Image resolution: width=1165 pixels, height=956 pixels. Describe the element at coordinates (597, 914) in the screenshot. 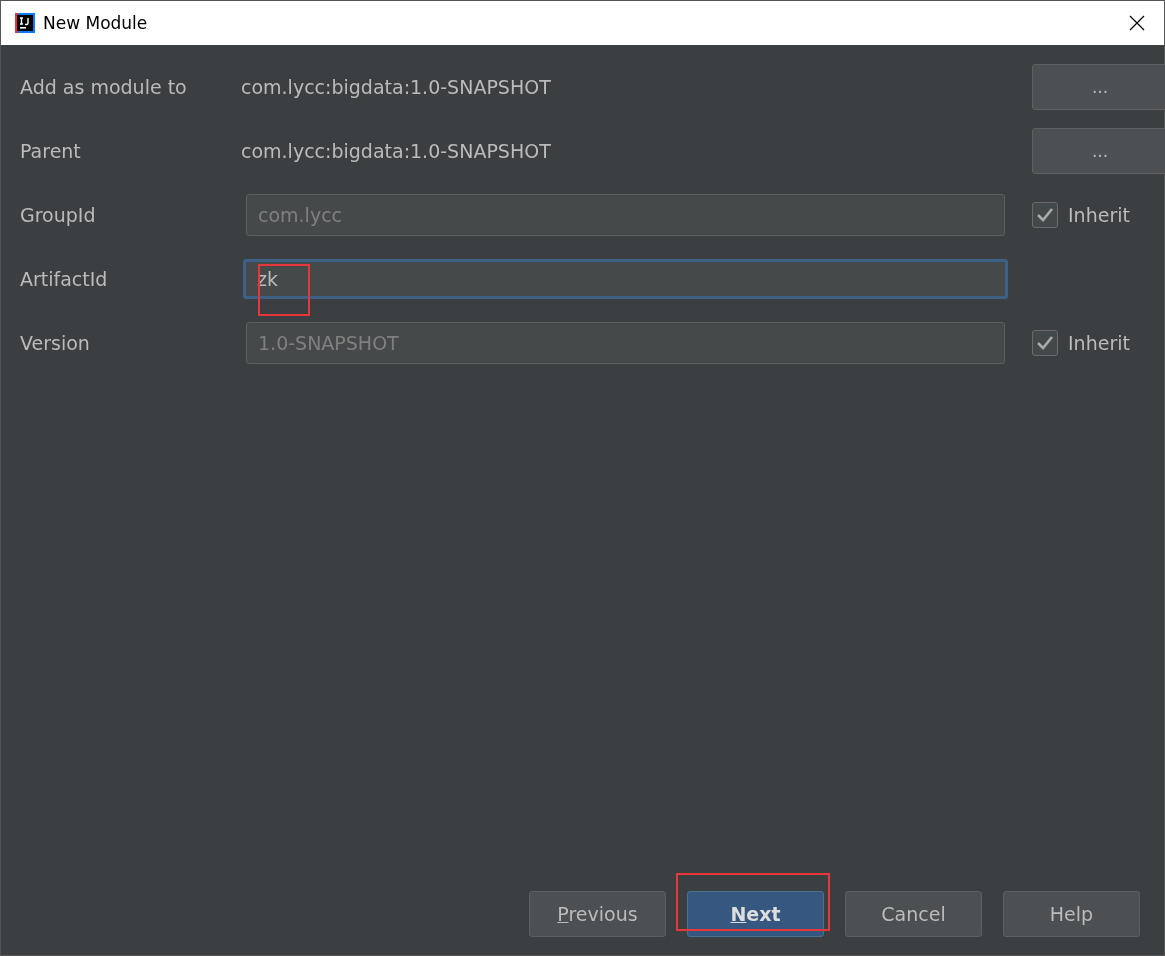

I see `dialog-button: Previous` at that location.